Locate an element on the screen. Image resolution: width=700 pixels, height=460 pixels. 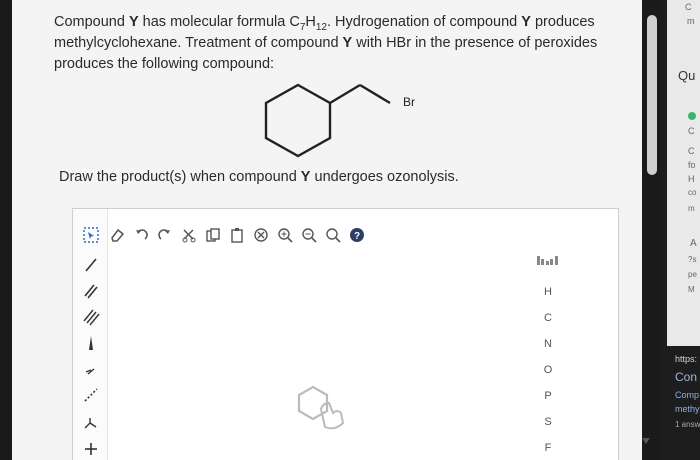
element-p: P is located at coordinates (548, 396).